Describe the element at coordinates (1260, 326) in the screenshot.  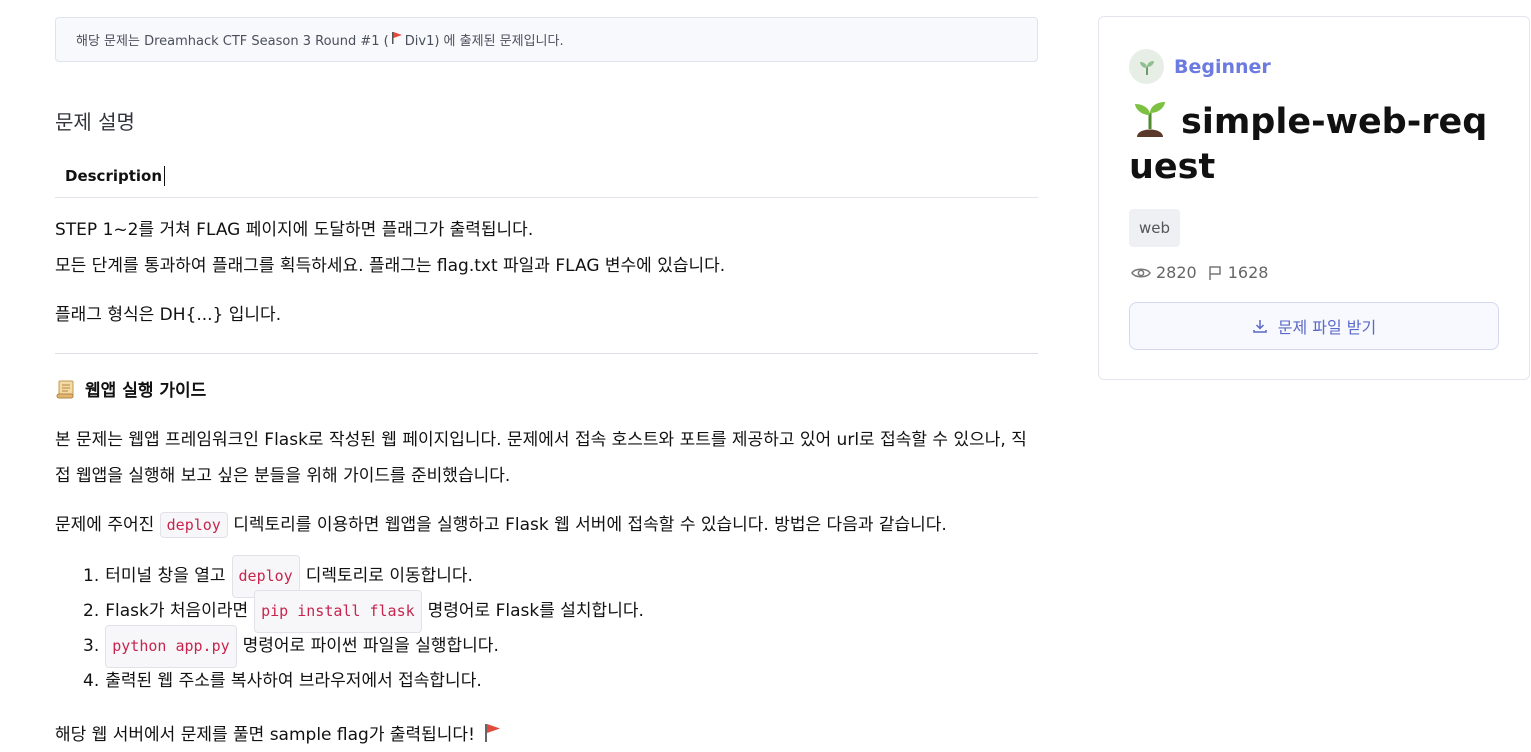
I see `download-icon` at that location.